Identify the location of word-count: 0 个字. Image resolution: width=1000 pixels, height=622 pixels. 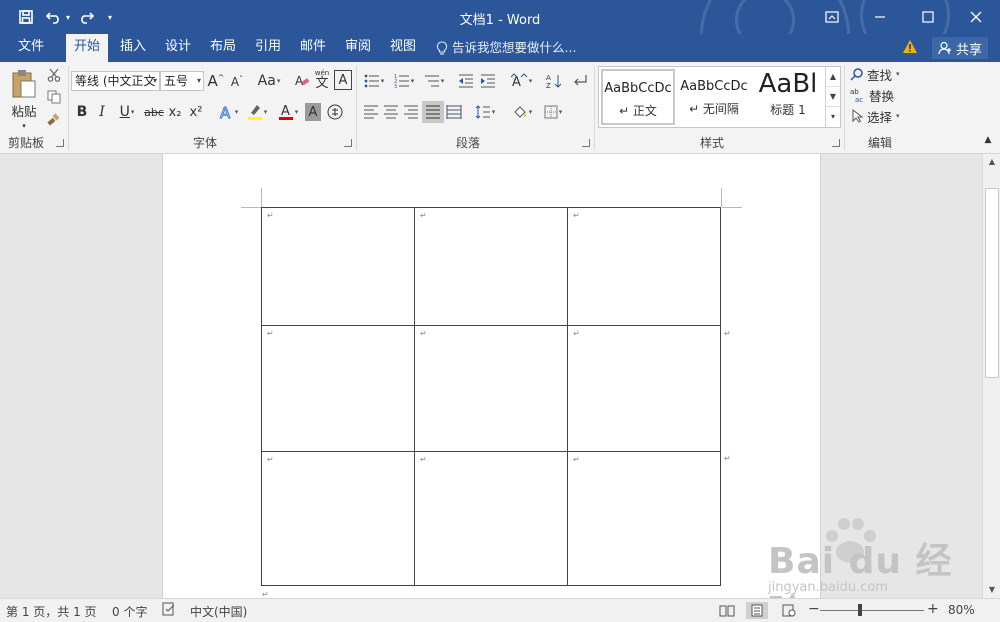
(129, 611).